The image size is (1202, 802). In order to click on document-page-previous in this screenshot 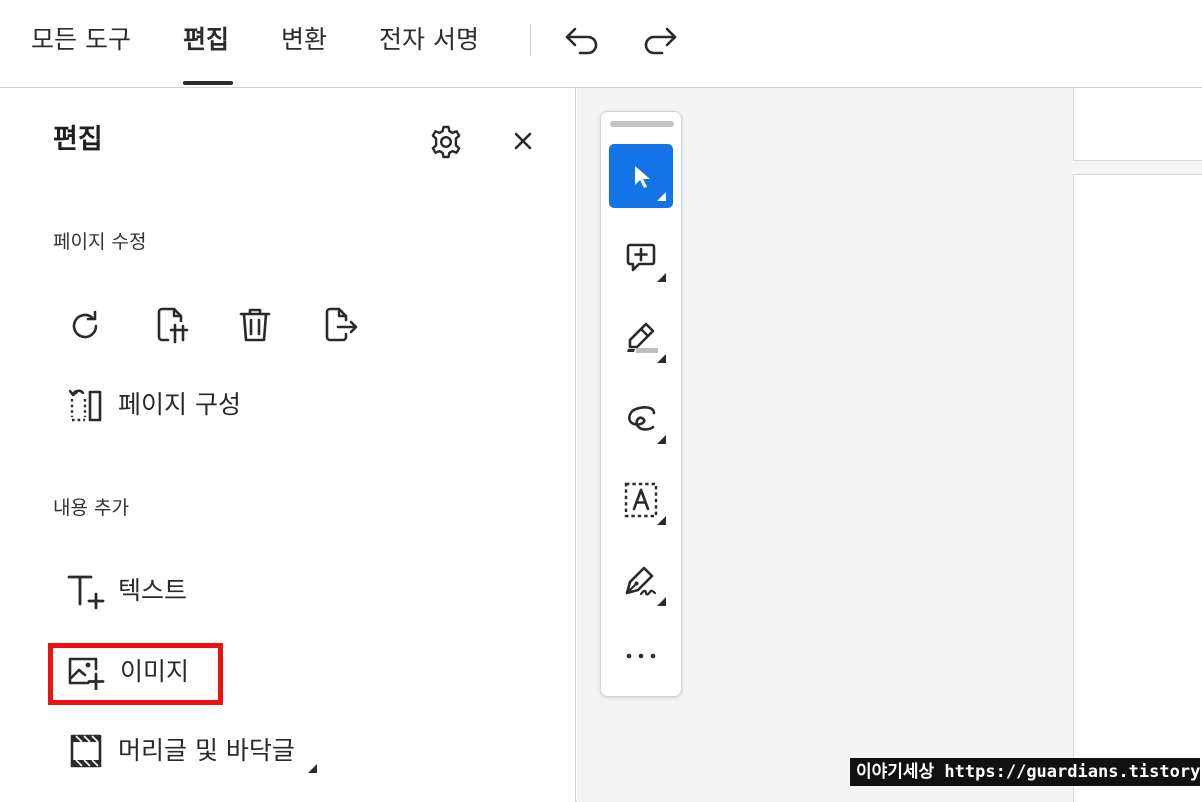, I will do `click(1137, 124)`.